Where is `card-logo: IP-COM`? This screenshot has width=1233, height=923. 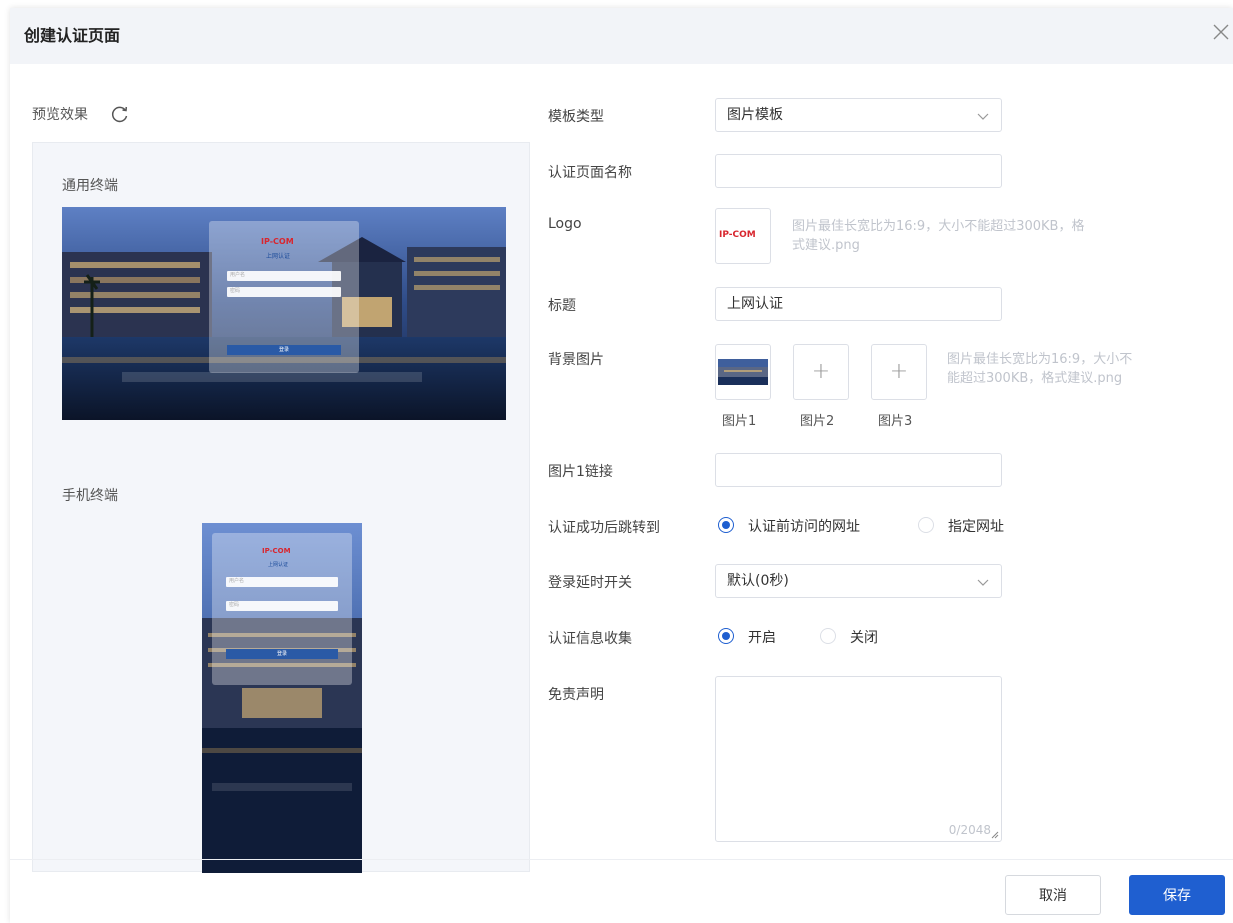
card-logo: IP-COM is located at coordinates (277, 241).